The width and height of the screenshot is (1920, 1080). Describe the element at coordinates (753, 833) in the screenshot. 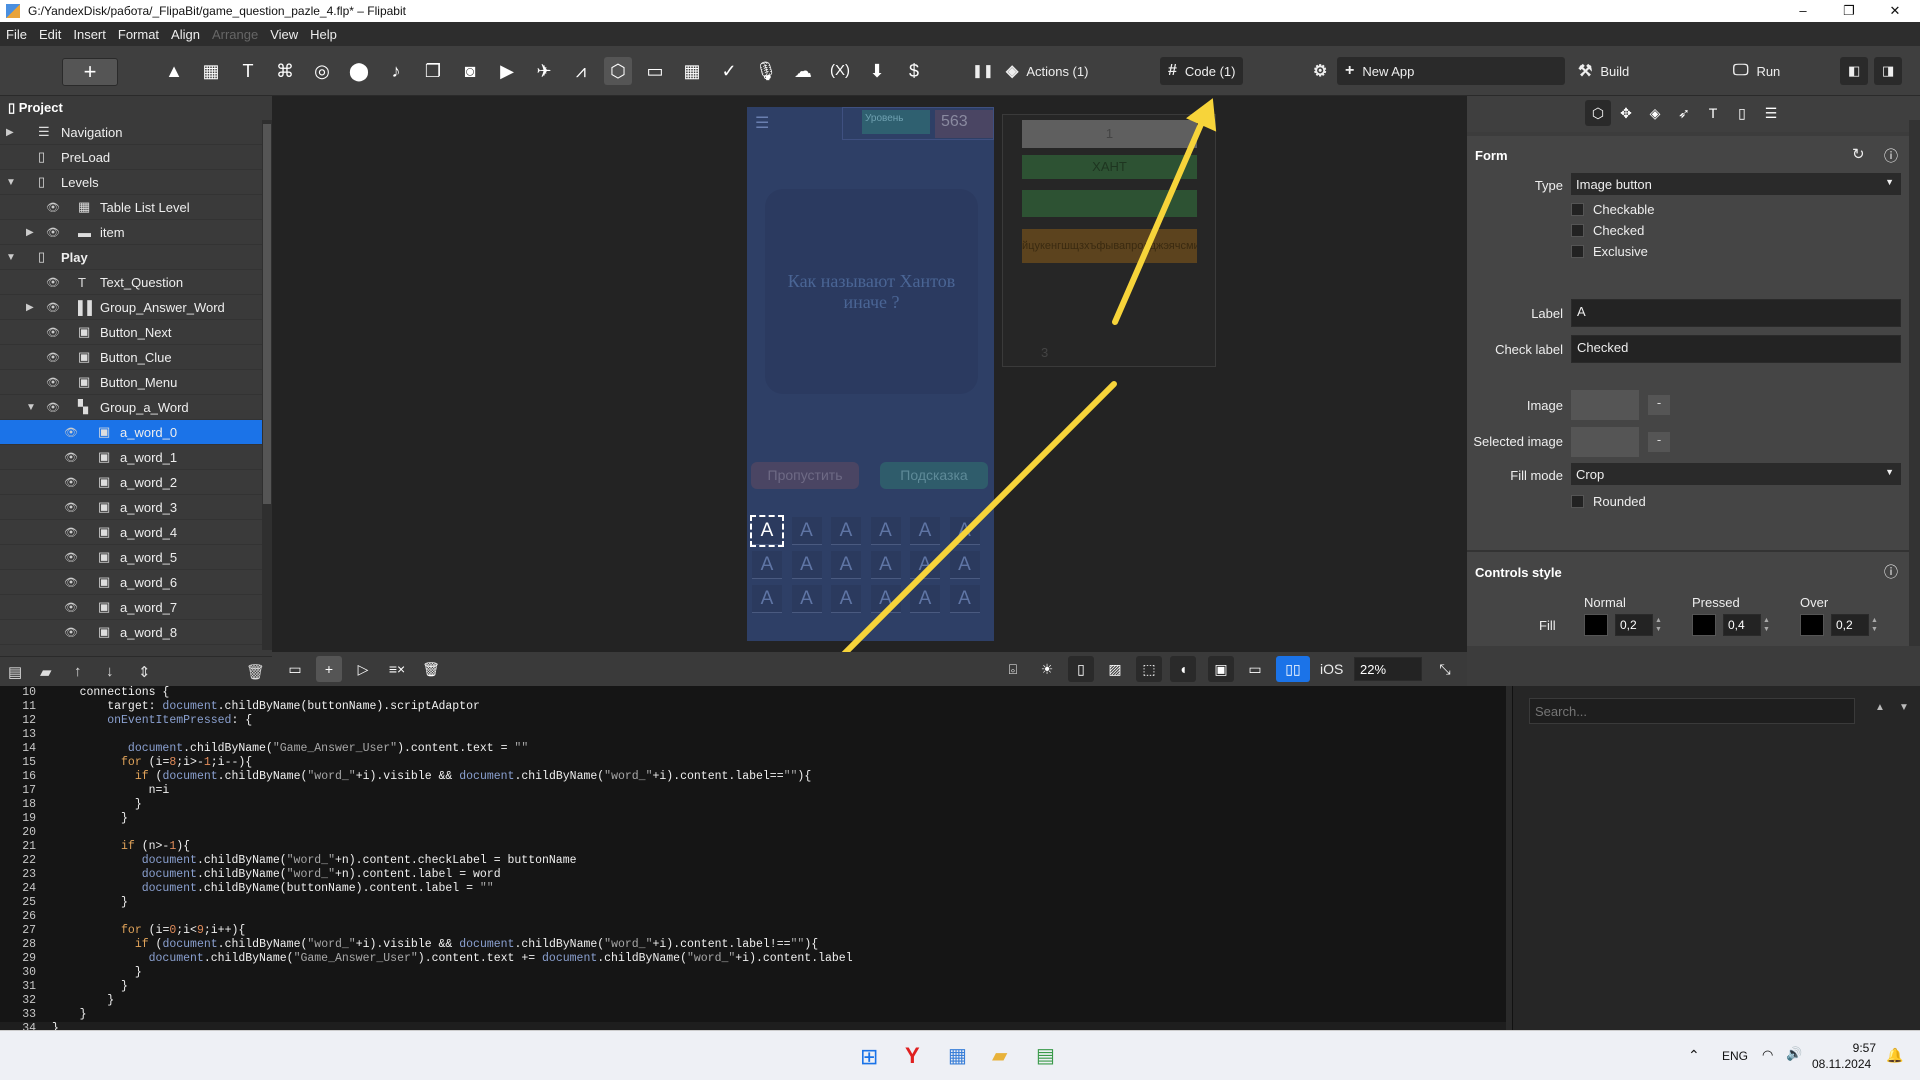

I see `code-line: 20` at that location.